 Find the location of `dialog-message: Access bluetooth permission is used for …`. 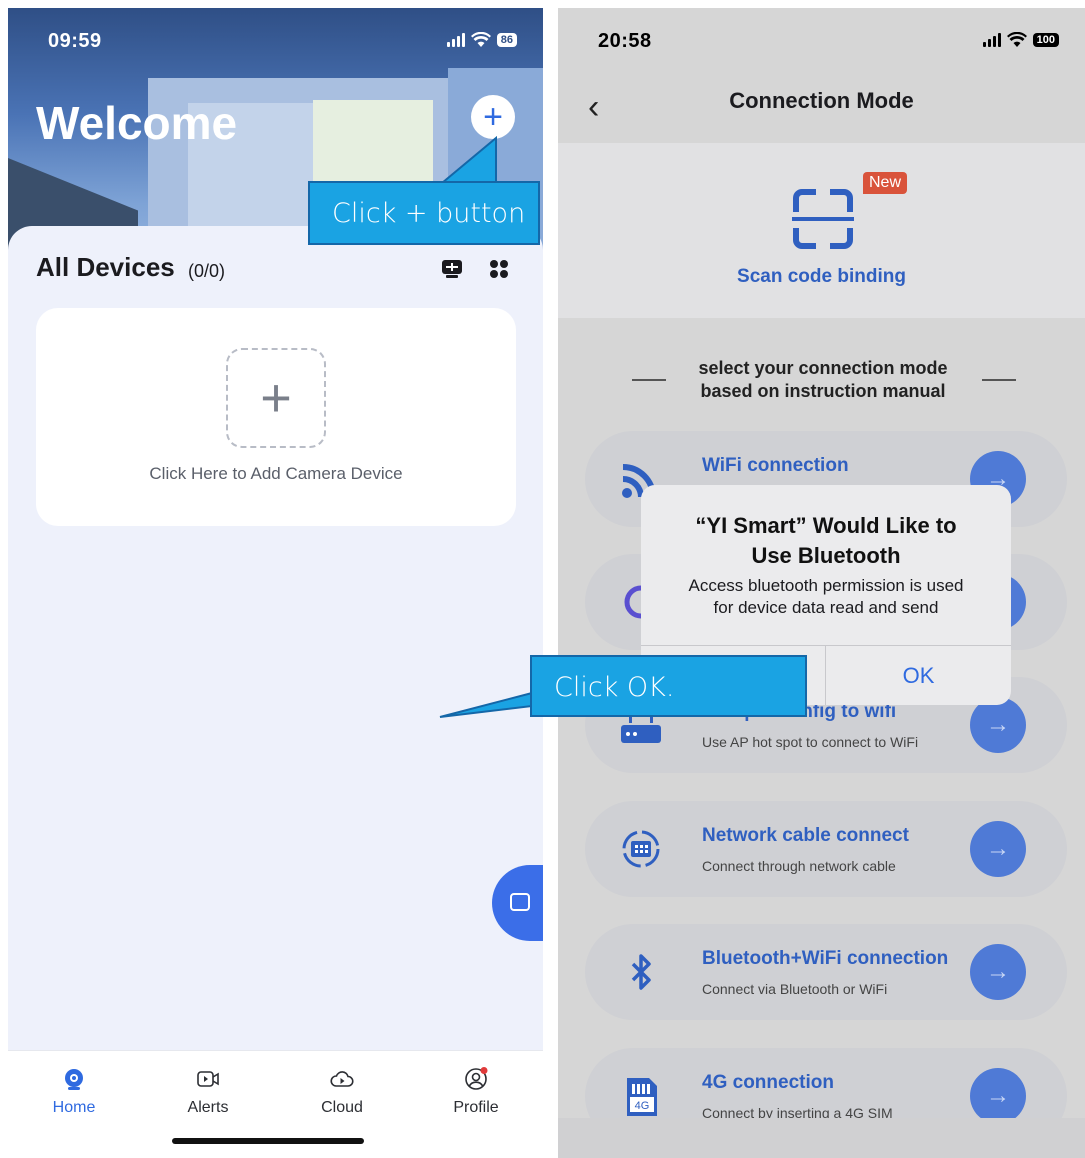

dialog-message: Access bluetooth permission is used for … is located at coordinates (826, 597).